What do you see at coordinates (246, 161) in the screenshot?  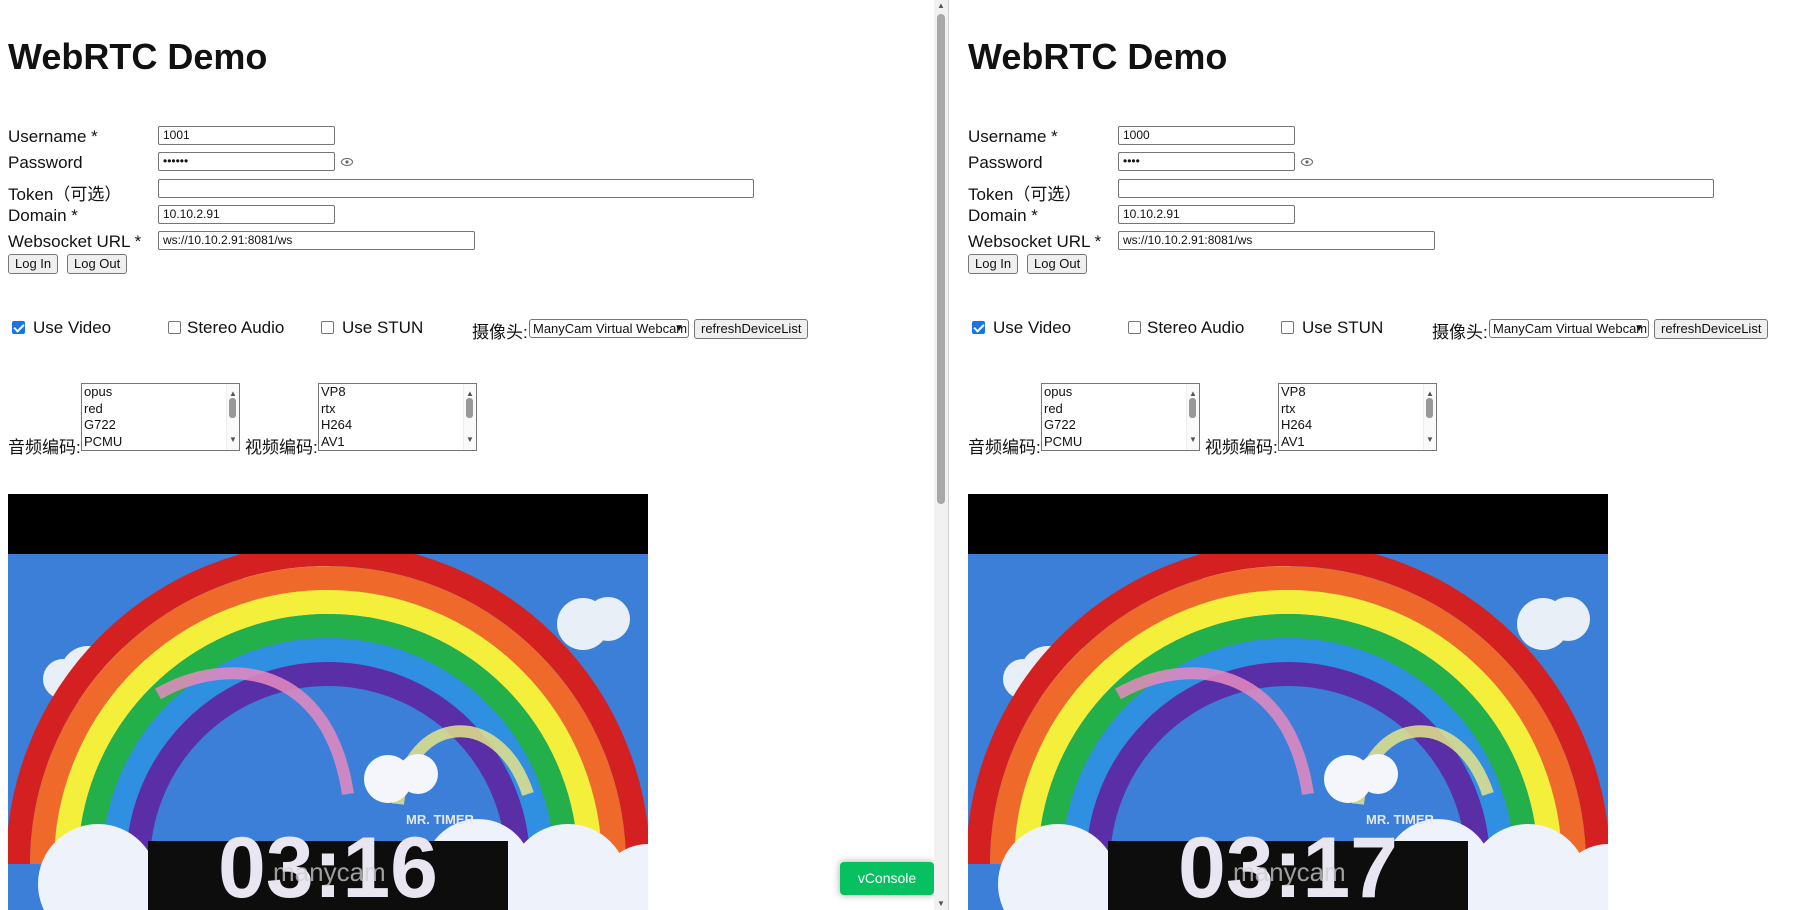 I see `password-input: ••••••` at bounding box center [246, 161].